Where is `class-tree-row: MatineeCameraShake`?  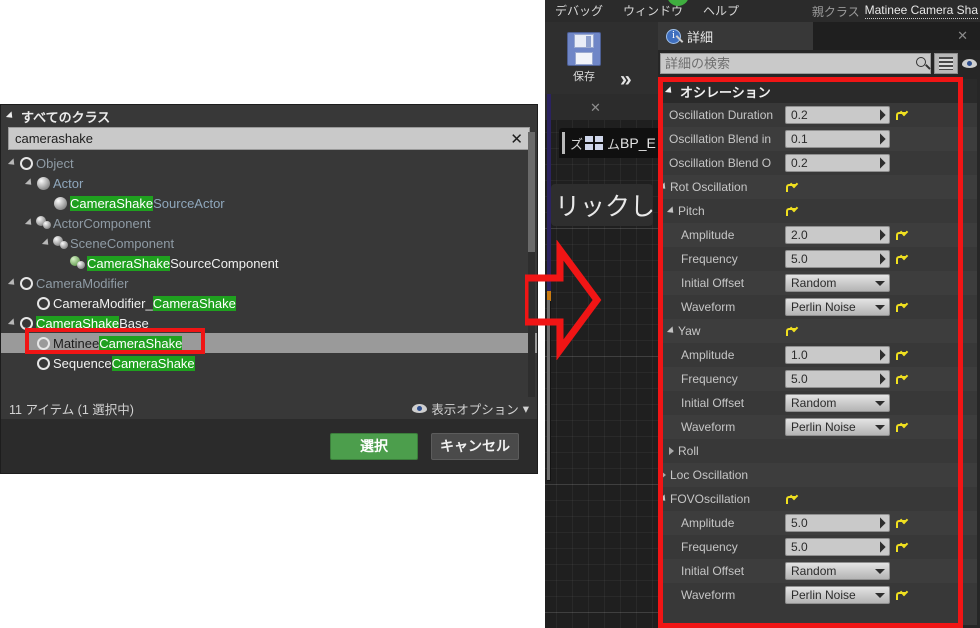
class-tree-row: MatineeCameraShake is located at coordinates (269, 343).